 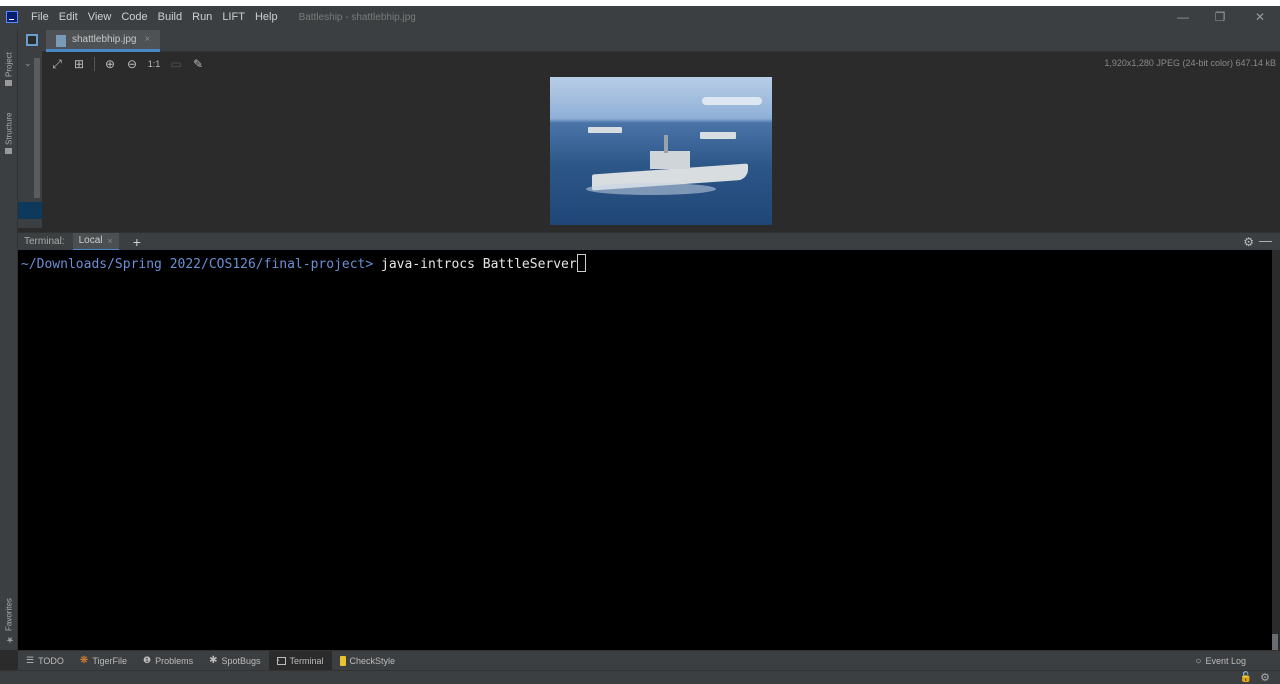 I want to click on terminal-settings-icon: ⚙, so click(x=1248, y=242).